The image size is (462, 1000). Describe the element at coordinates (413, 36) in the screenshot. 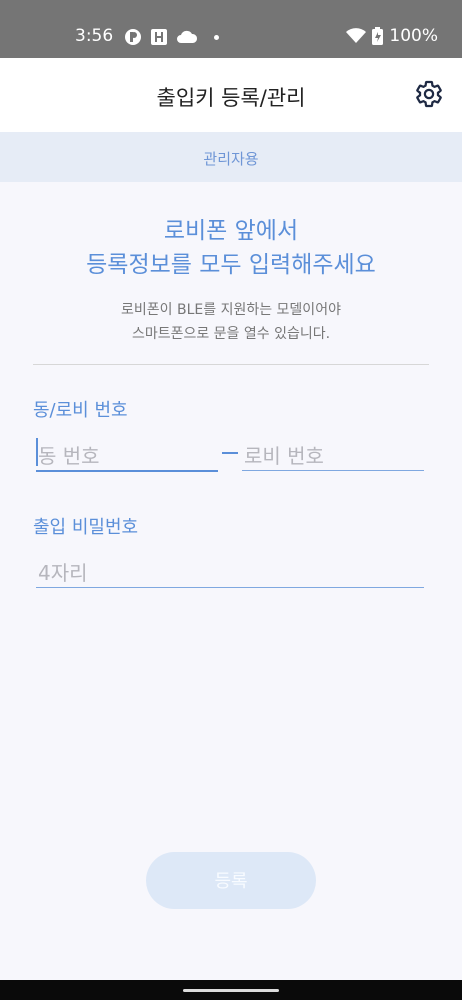

I see `battery-percent: 100%` at that location.